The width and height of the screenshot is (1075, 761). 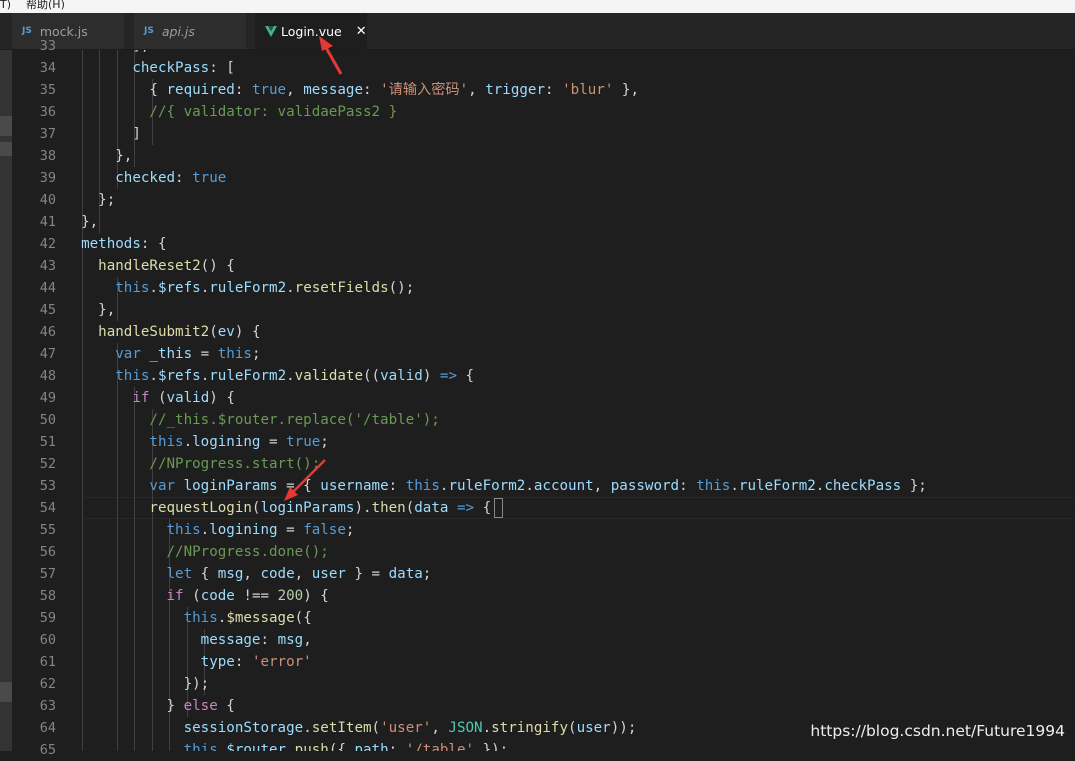 What do you see at coordinates (47, 508) in the screenshot?
I see `line-number: 54` at bounding box center [47, 508].